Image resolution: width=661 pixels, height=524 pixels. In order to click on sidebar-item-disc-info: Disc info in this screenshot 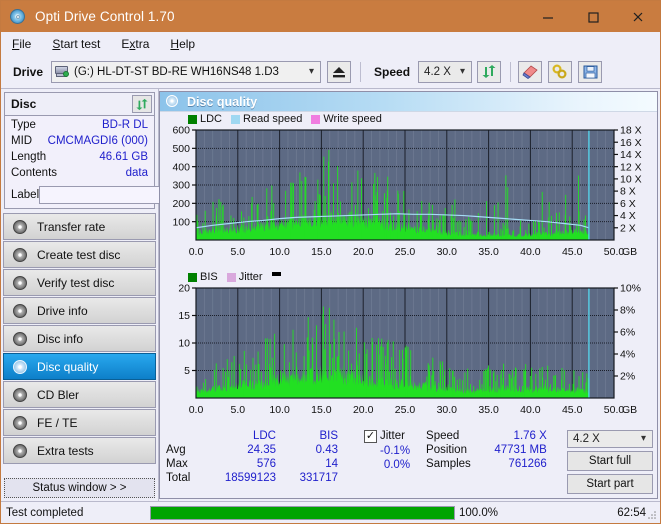, I will do `click(79, 338)`.